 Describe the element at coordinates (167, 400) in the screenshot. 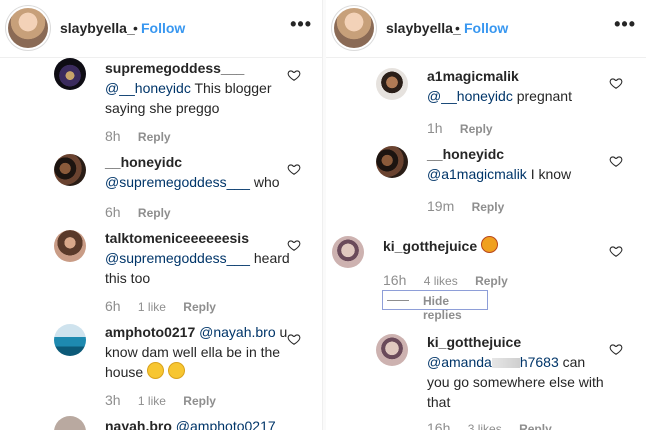

I see `comment-meta: 3h 1 like Reply` at that location.